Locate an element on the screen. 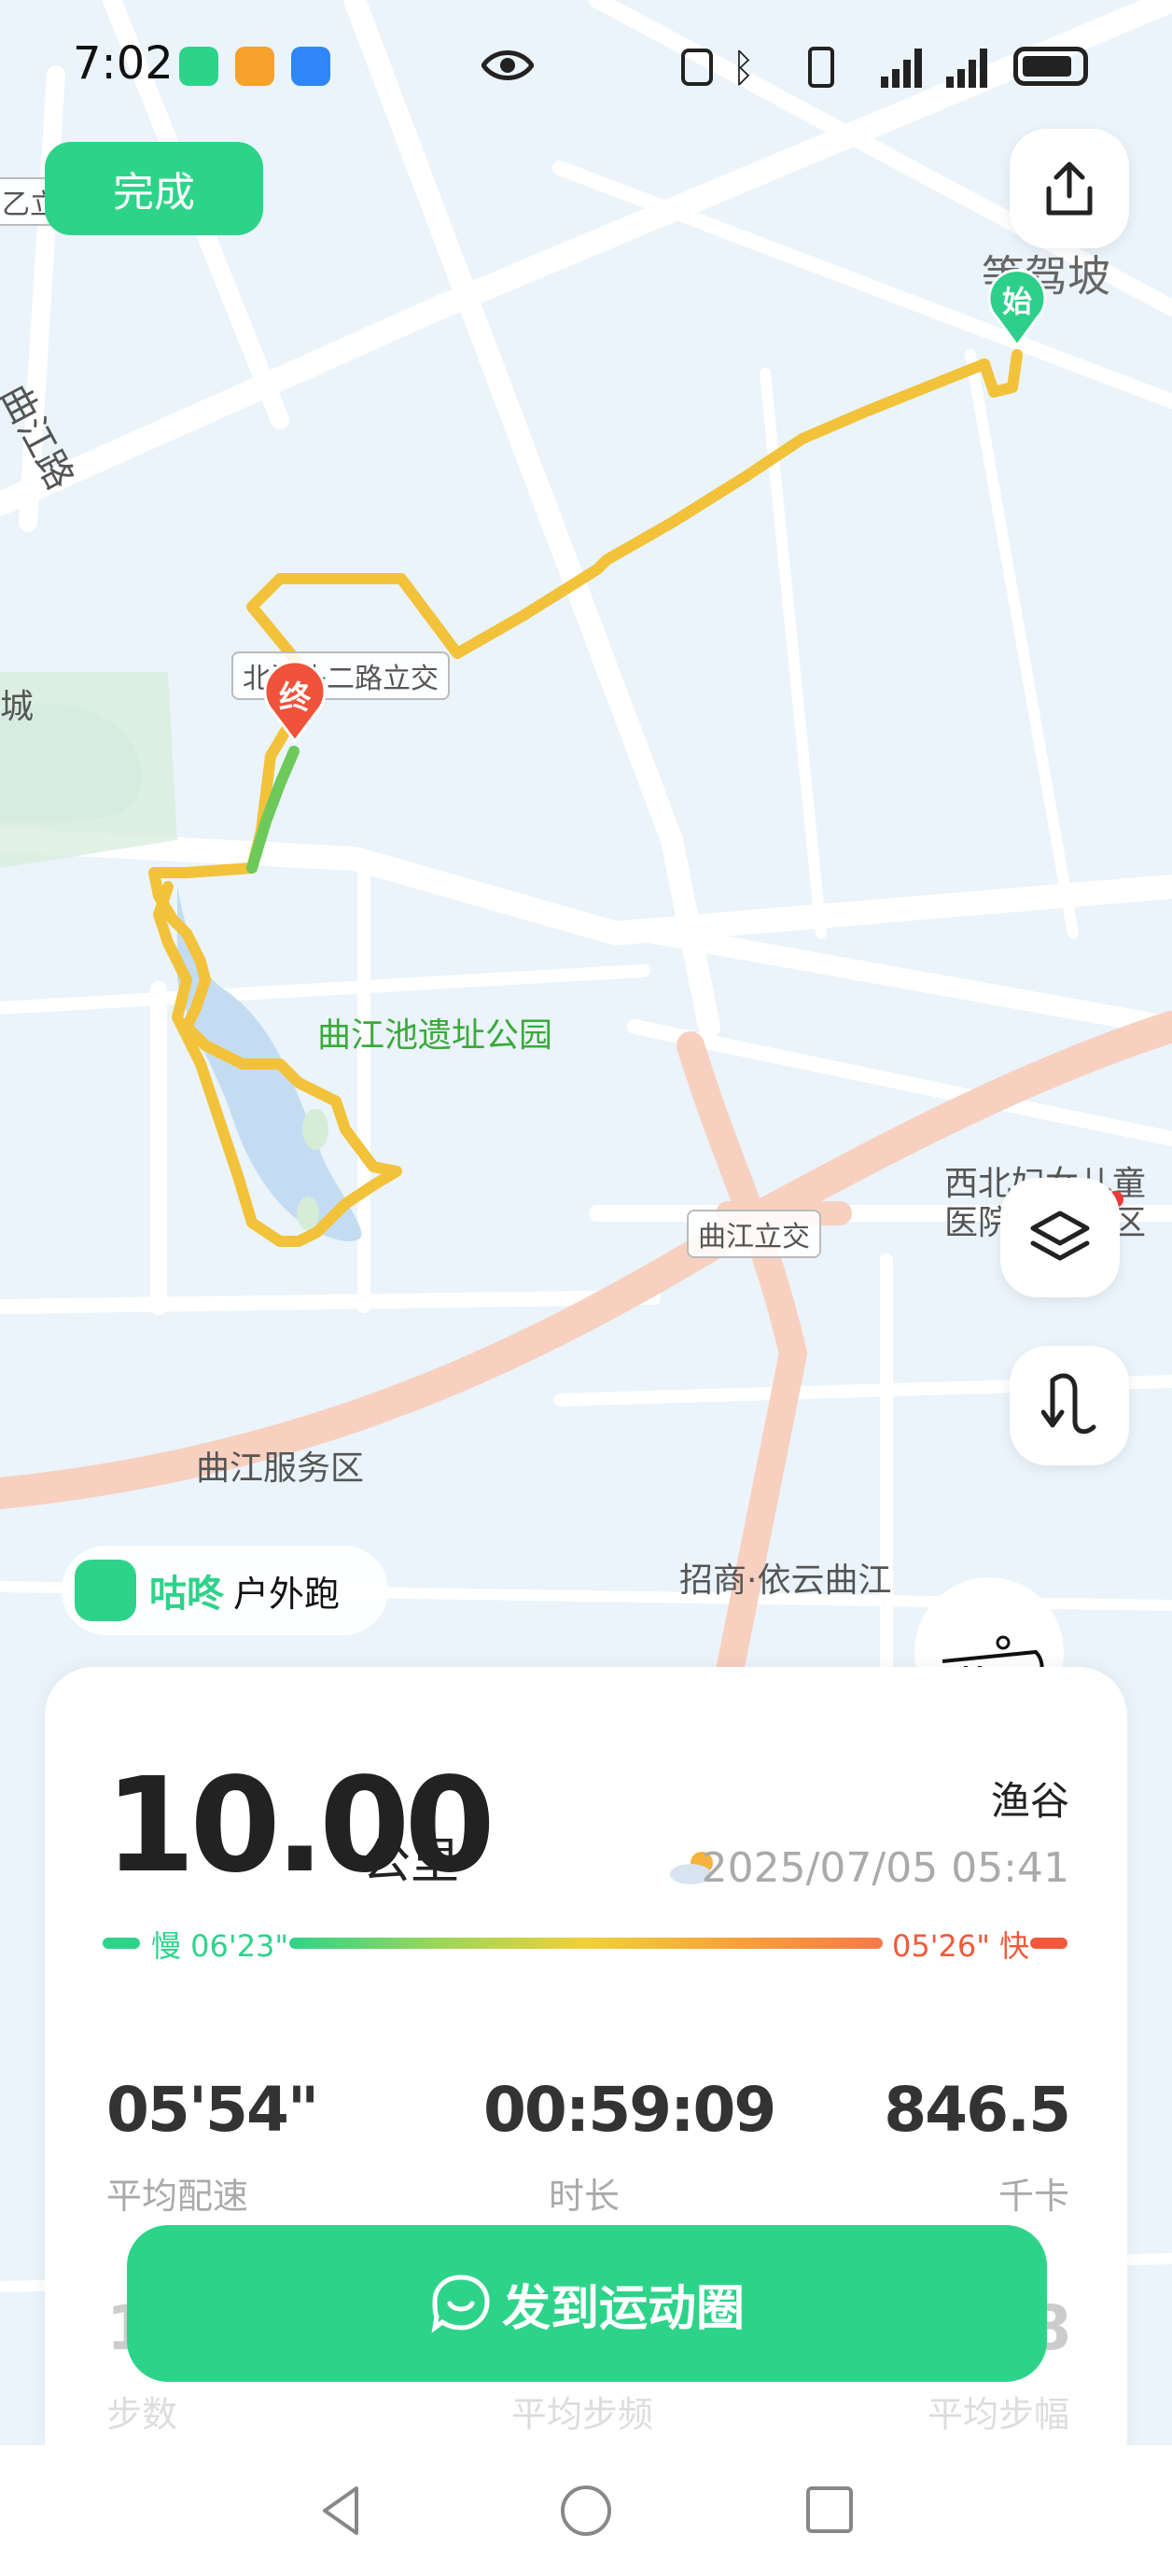 The height and width of the screenshot is (2576, 1172). codoon-logo-icon is located at coordinates (105, 1590).